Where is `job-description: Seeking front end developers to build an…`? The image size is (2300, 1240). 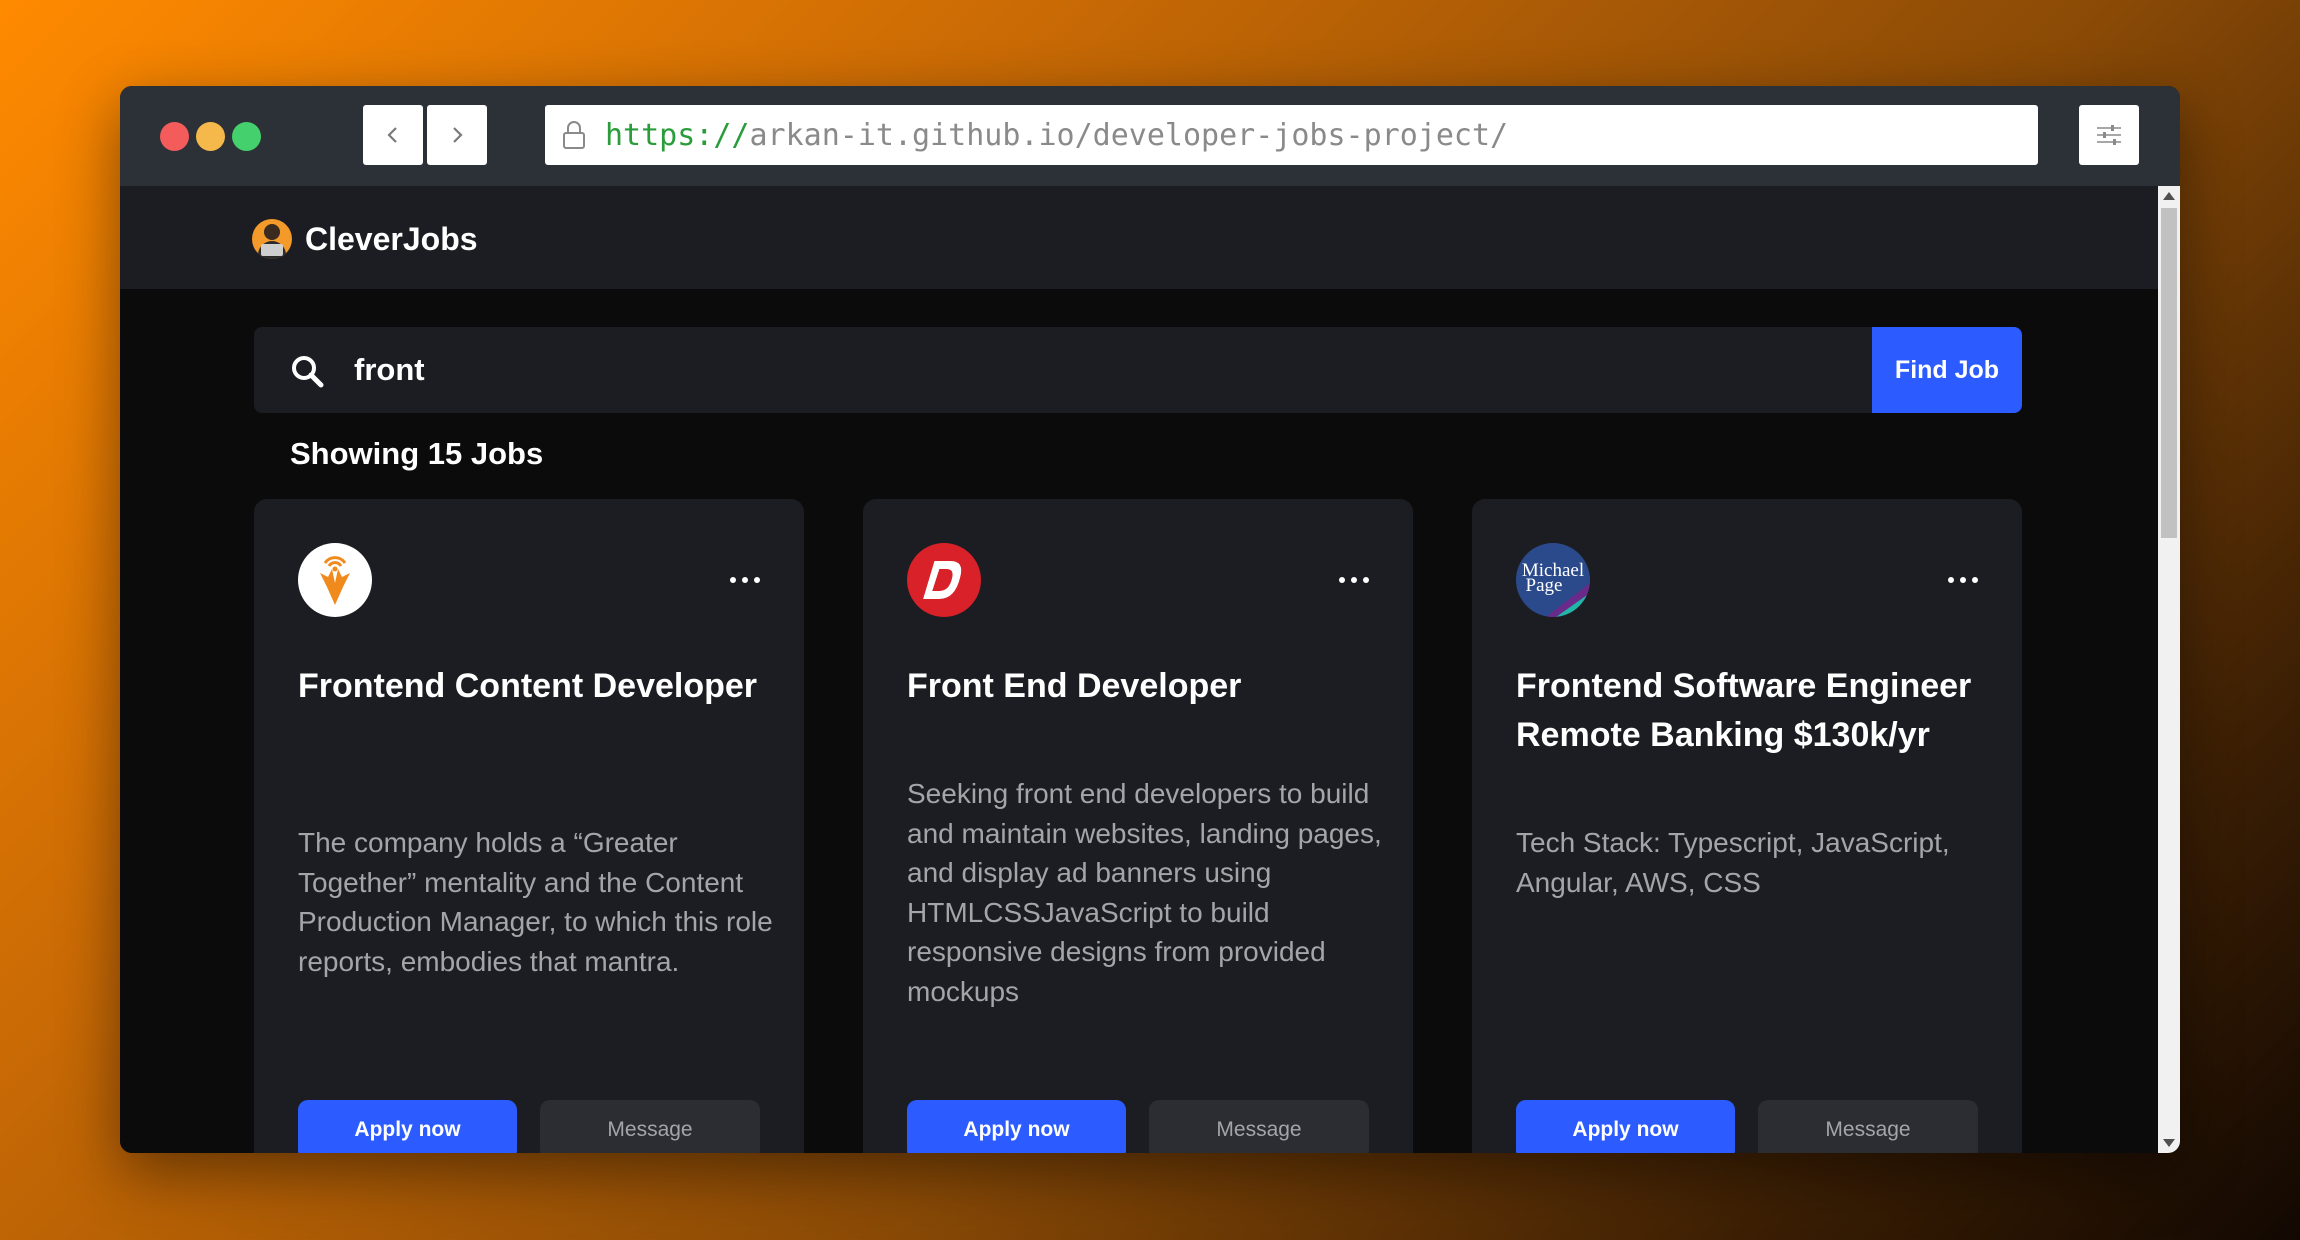
job-description: Seeking front end developers to build an… is located at coordinates (1144, 892).